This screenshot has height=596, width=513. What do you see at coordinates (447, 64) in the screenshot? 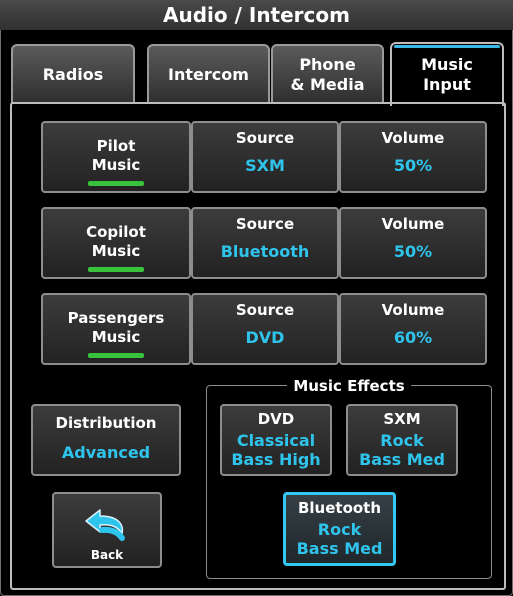
I see `tab-label-line1: Music` at bounding box center [447, 64].